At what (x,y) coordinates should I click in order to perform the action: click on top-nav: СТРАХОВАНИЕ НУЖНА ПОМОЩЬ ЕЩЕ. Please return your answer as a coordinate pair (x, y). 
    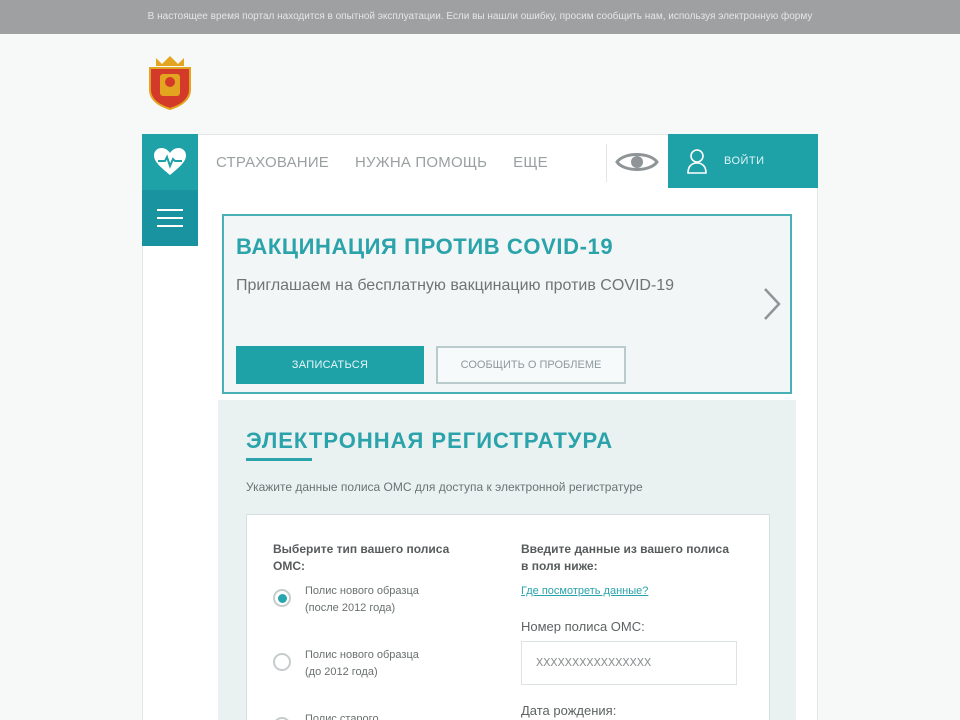
    Looking at the image, I should click on (382, 162).